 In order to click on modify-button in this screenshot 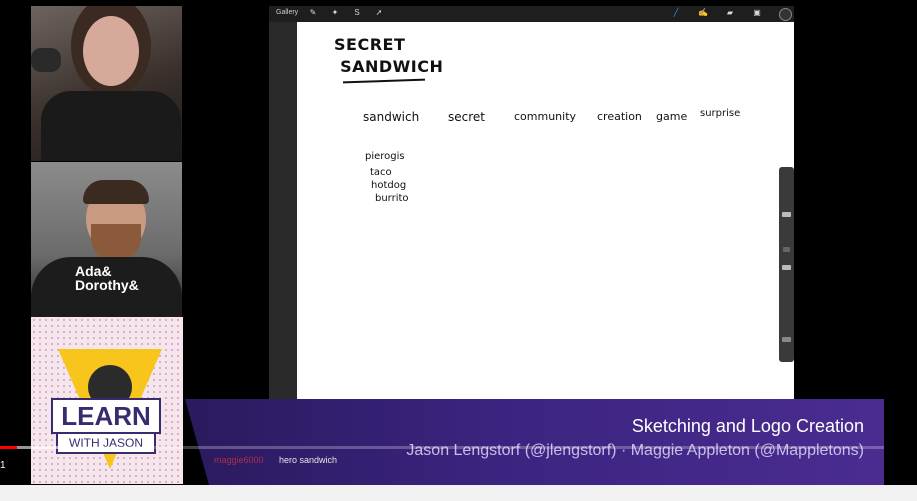, I will do `click(786, 249)`.